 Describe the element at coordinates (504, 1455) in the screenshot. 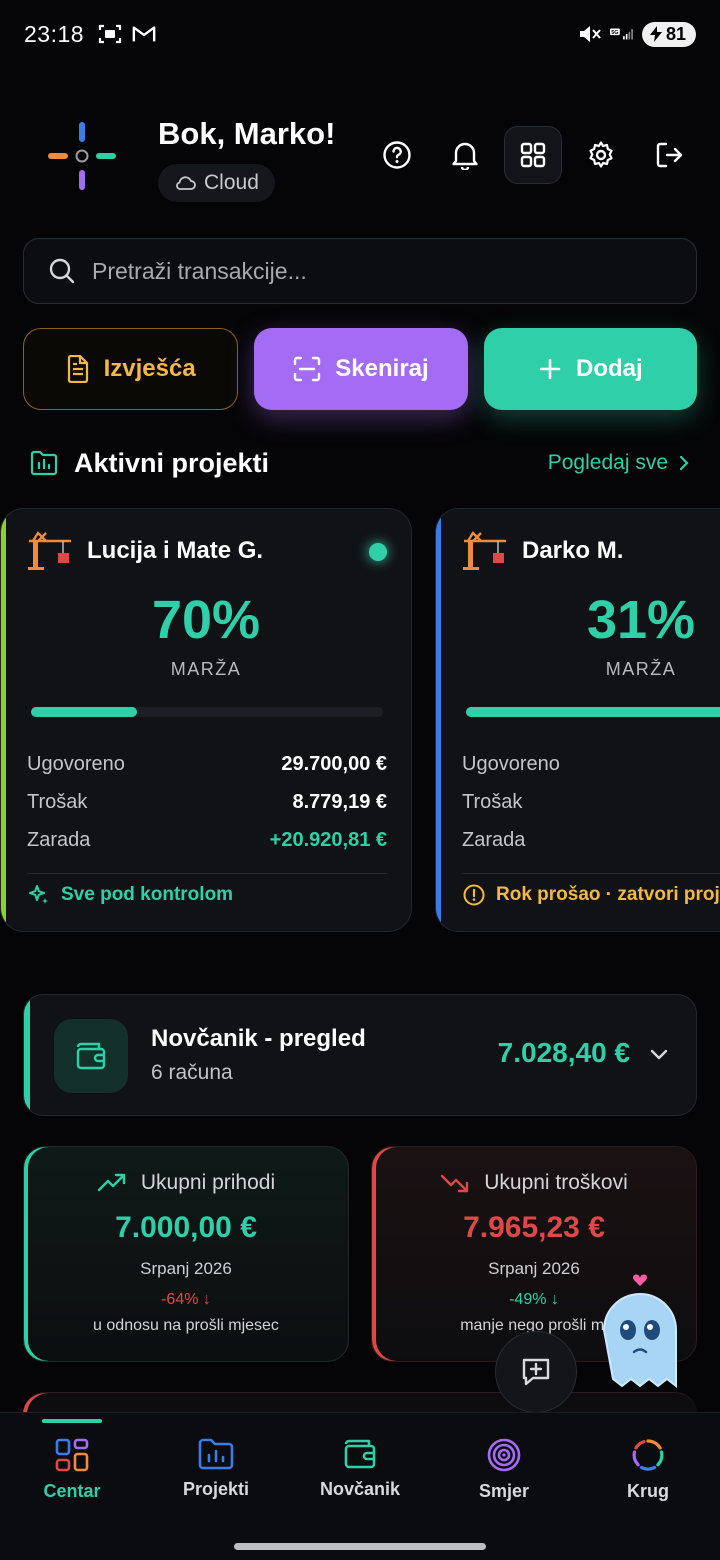

I see `target-icon` at that location.